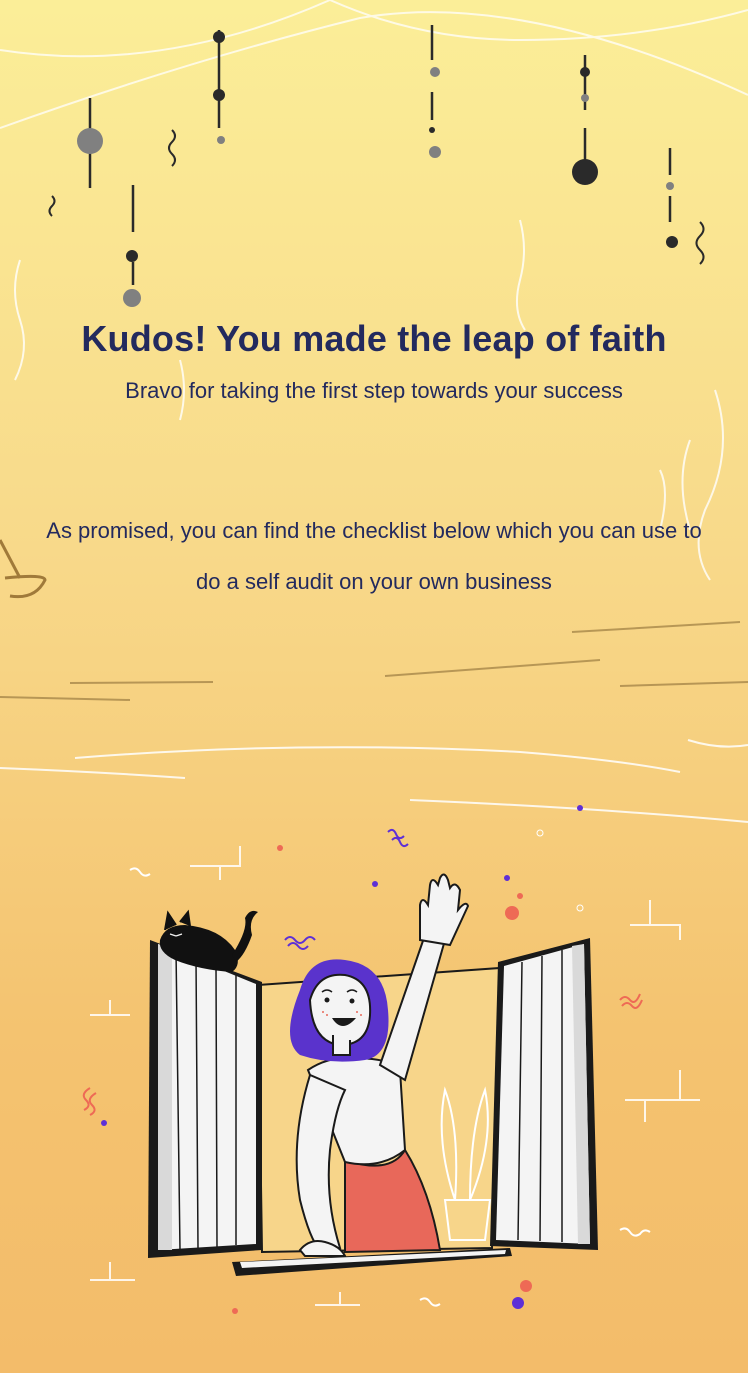 The width and height of the screenshot is (748, 1373). Describe the element at coordinates (374, 338) in the screenshot. I see `page-title: Kudos! You made the leap of faith` at that location.